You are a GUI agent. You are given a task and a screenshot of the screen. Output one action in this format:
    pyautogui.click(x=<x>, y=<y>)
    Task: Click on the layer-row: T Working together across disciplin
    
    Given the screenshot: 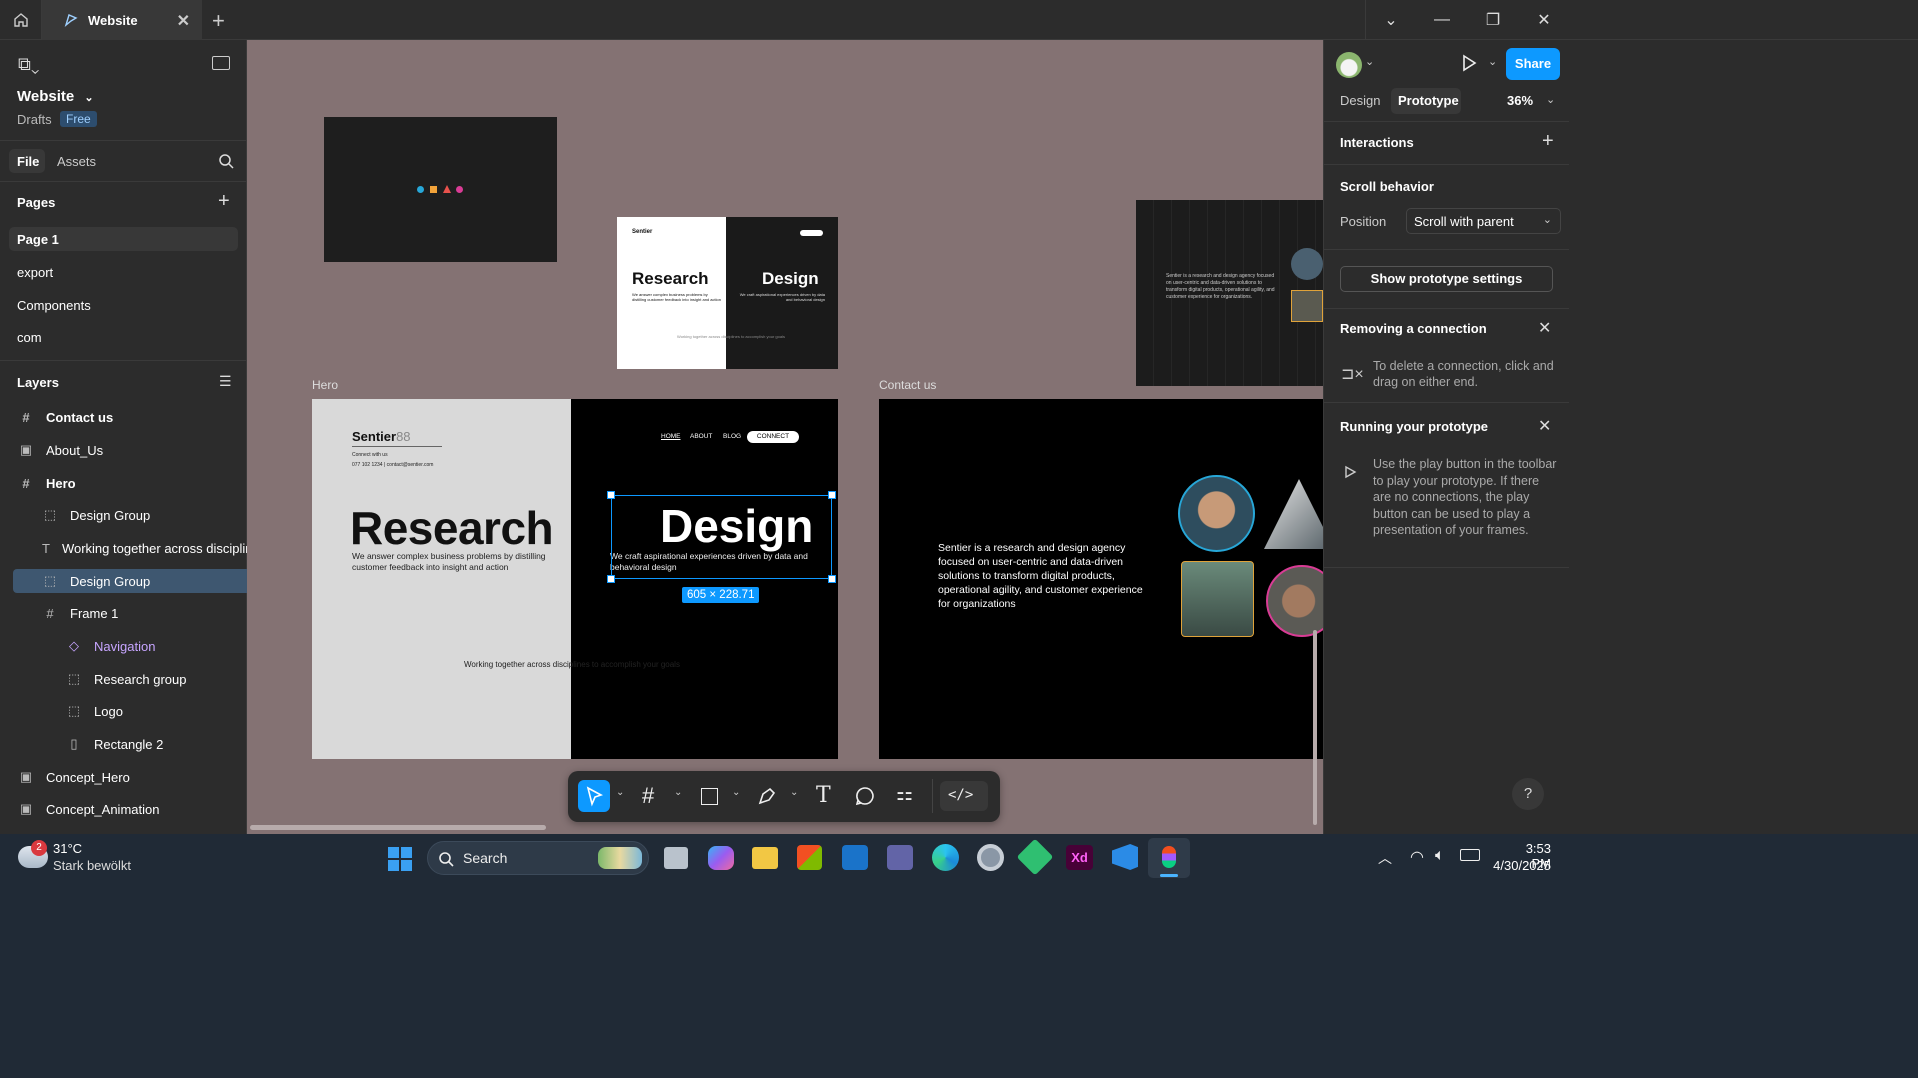 What is the action you would take?
    pyautogui.click(x=123, y=548)
    